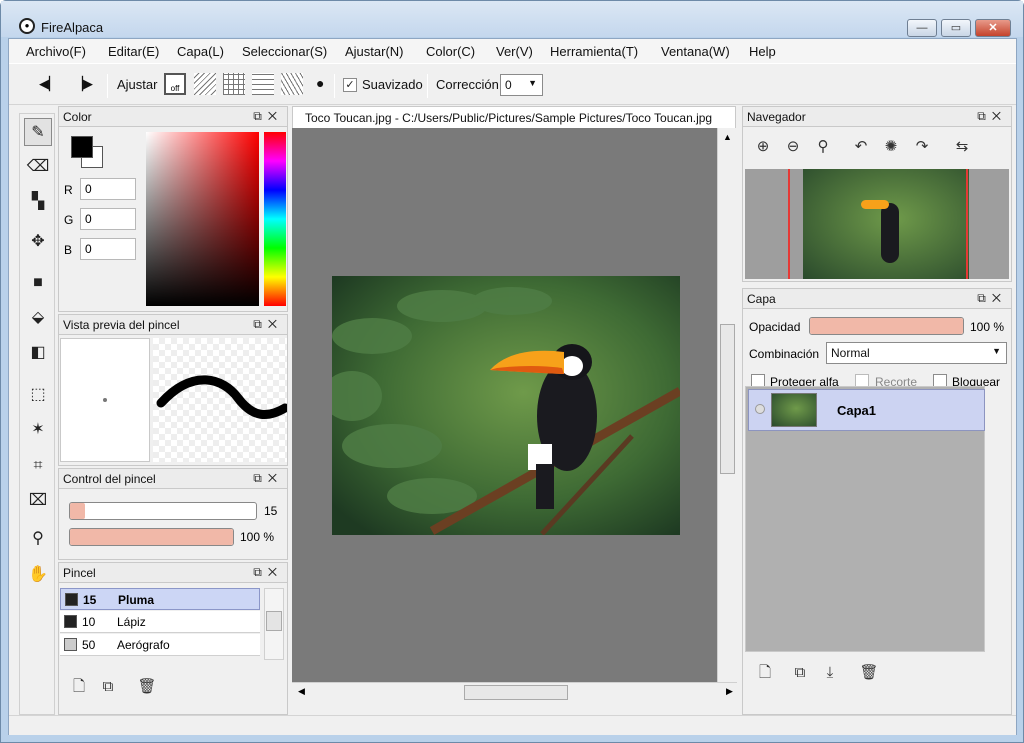 This screenshot has width=1024, height=743. Describe the element at coordinates (160, 622) in the screenshot. I see `brush-item: 10 Lápiz` at that location.